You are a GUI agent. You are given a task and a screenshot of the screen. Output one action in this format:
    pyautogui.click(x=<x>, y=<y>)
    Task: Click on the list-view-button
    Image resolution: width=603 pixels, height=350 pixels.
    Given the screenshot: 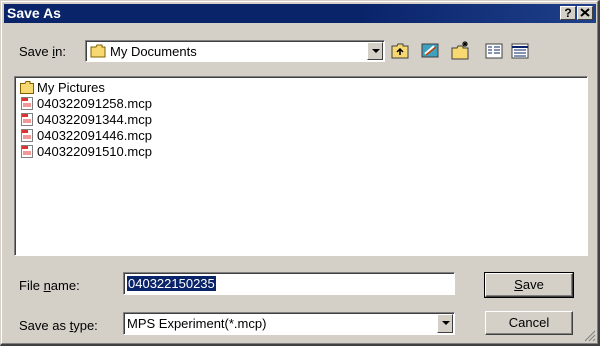 What is the action you would take?
    pyautogui.click(x=494, y=51)
    